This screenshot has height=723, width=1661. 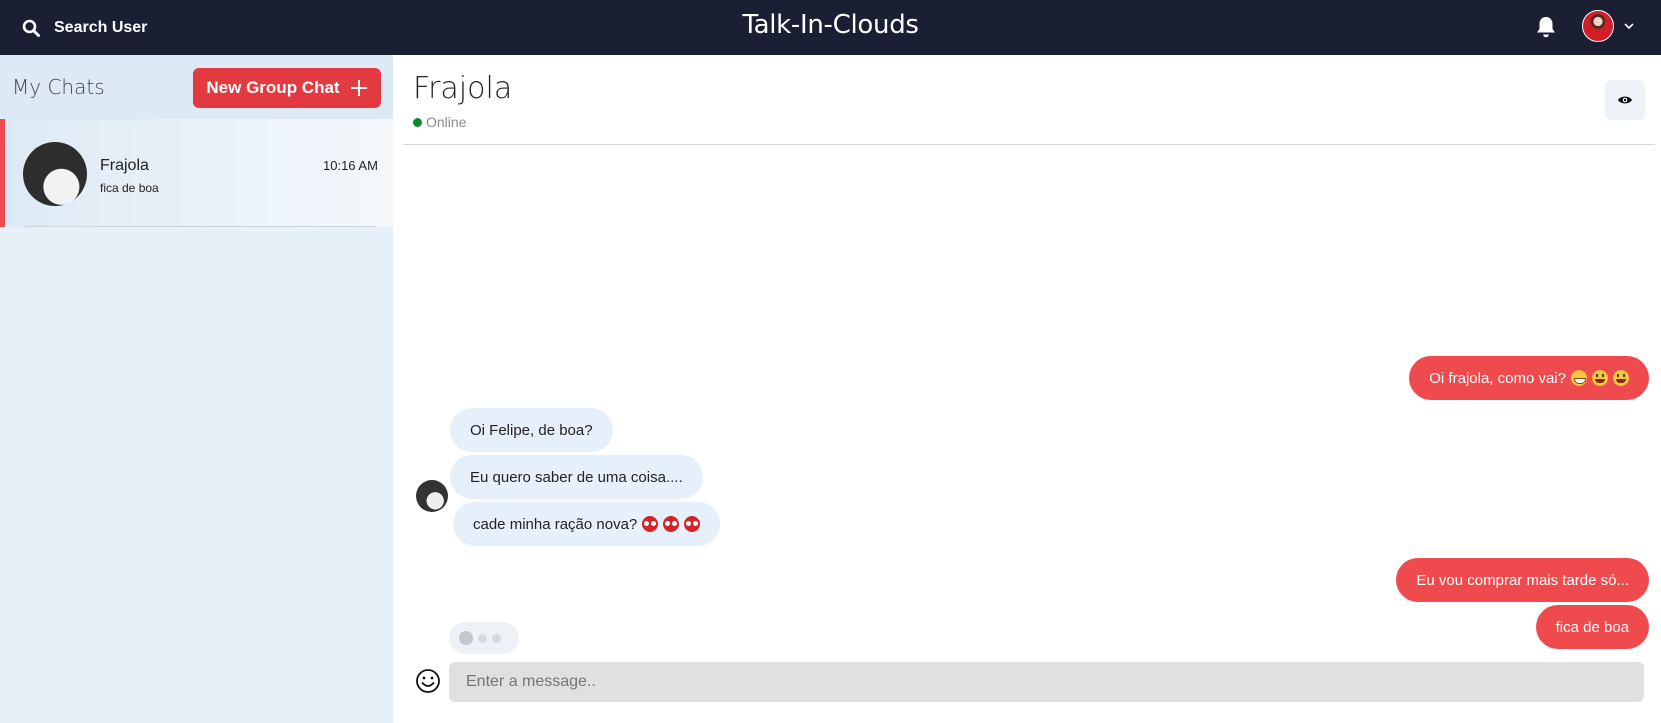 I want to click on top-navbar: Search User Talk-In-Clouds, so click(x=830, y=27).